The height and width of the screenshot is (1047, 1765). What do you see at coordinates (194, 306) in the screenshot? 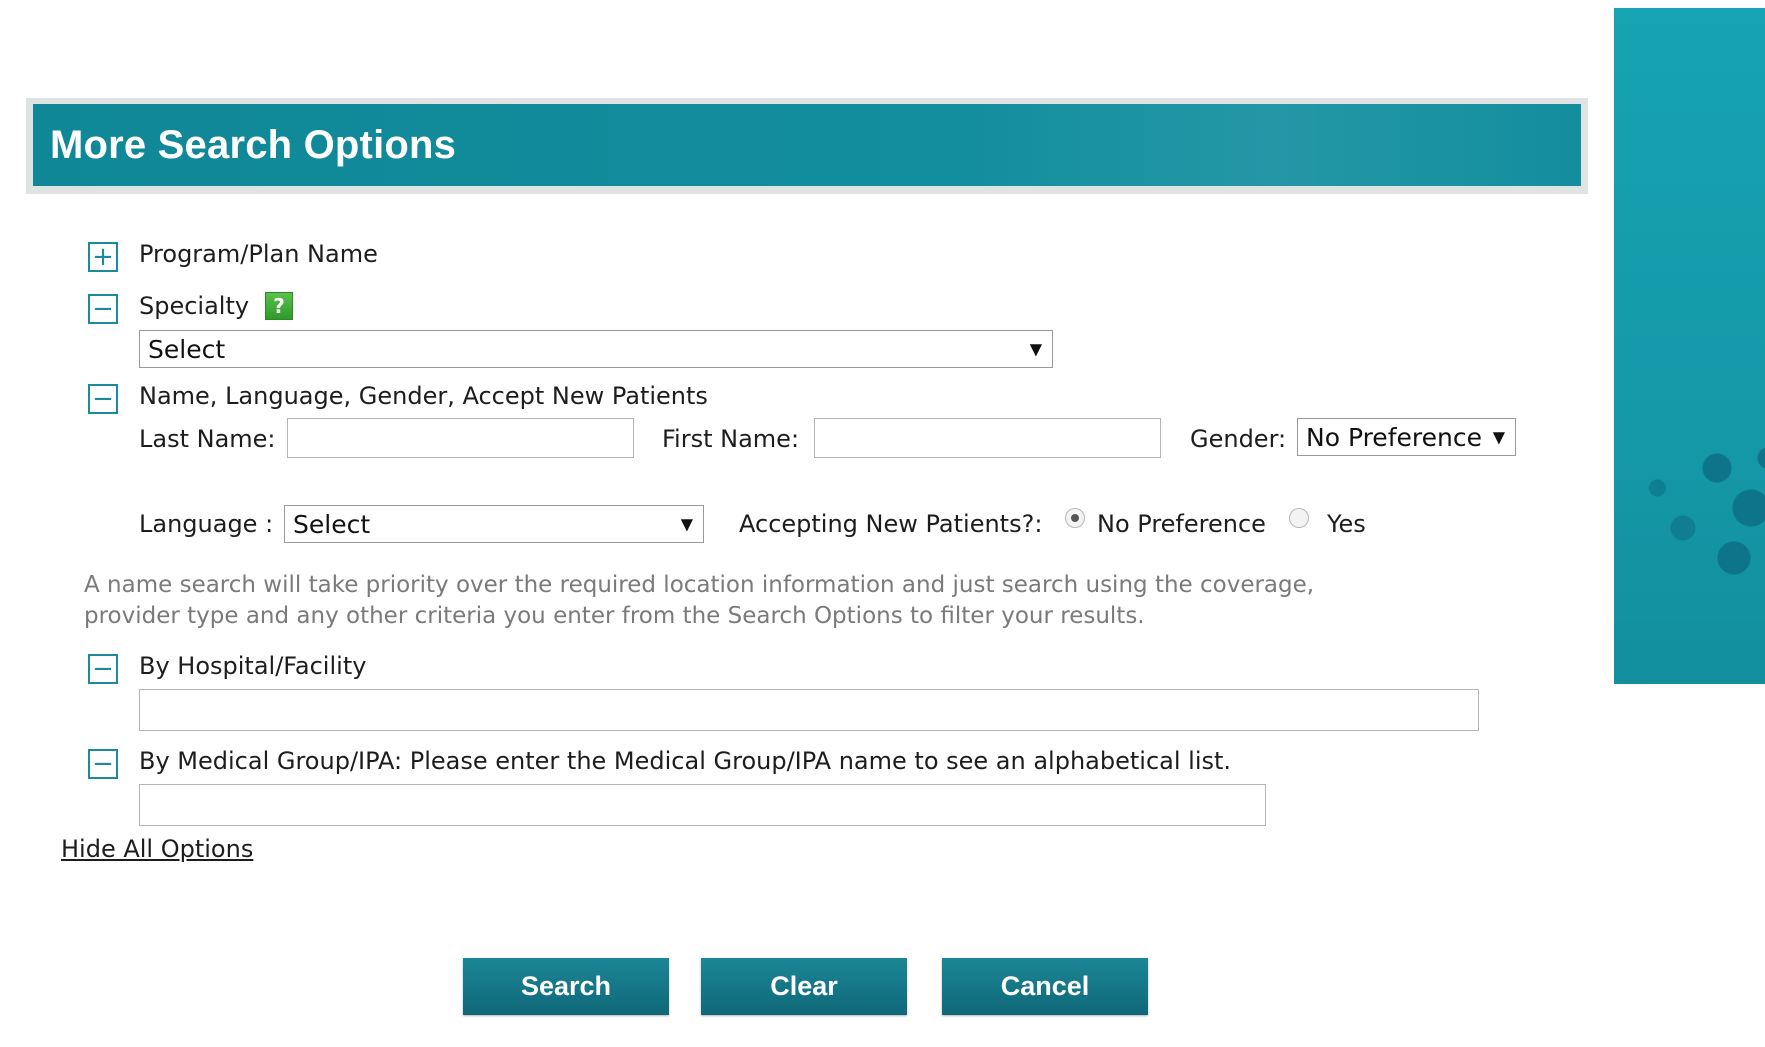
I see `specialty-label: Specialty` at bounding box center [194, 306].